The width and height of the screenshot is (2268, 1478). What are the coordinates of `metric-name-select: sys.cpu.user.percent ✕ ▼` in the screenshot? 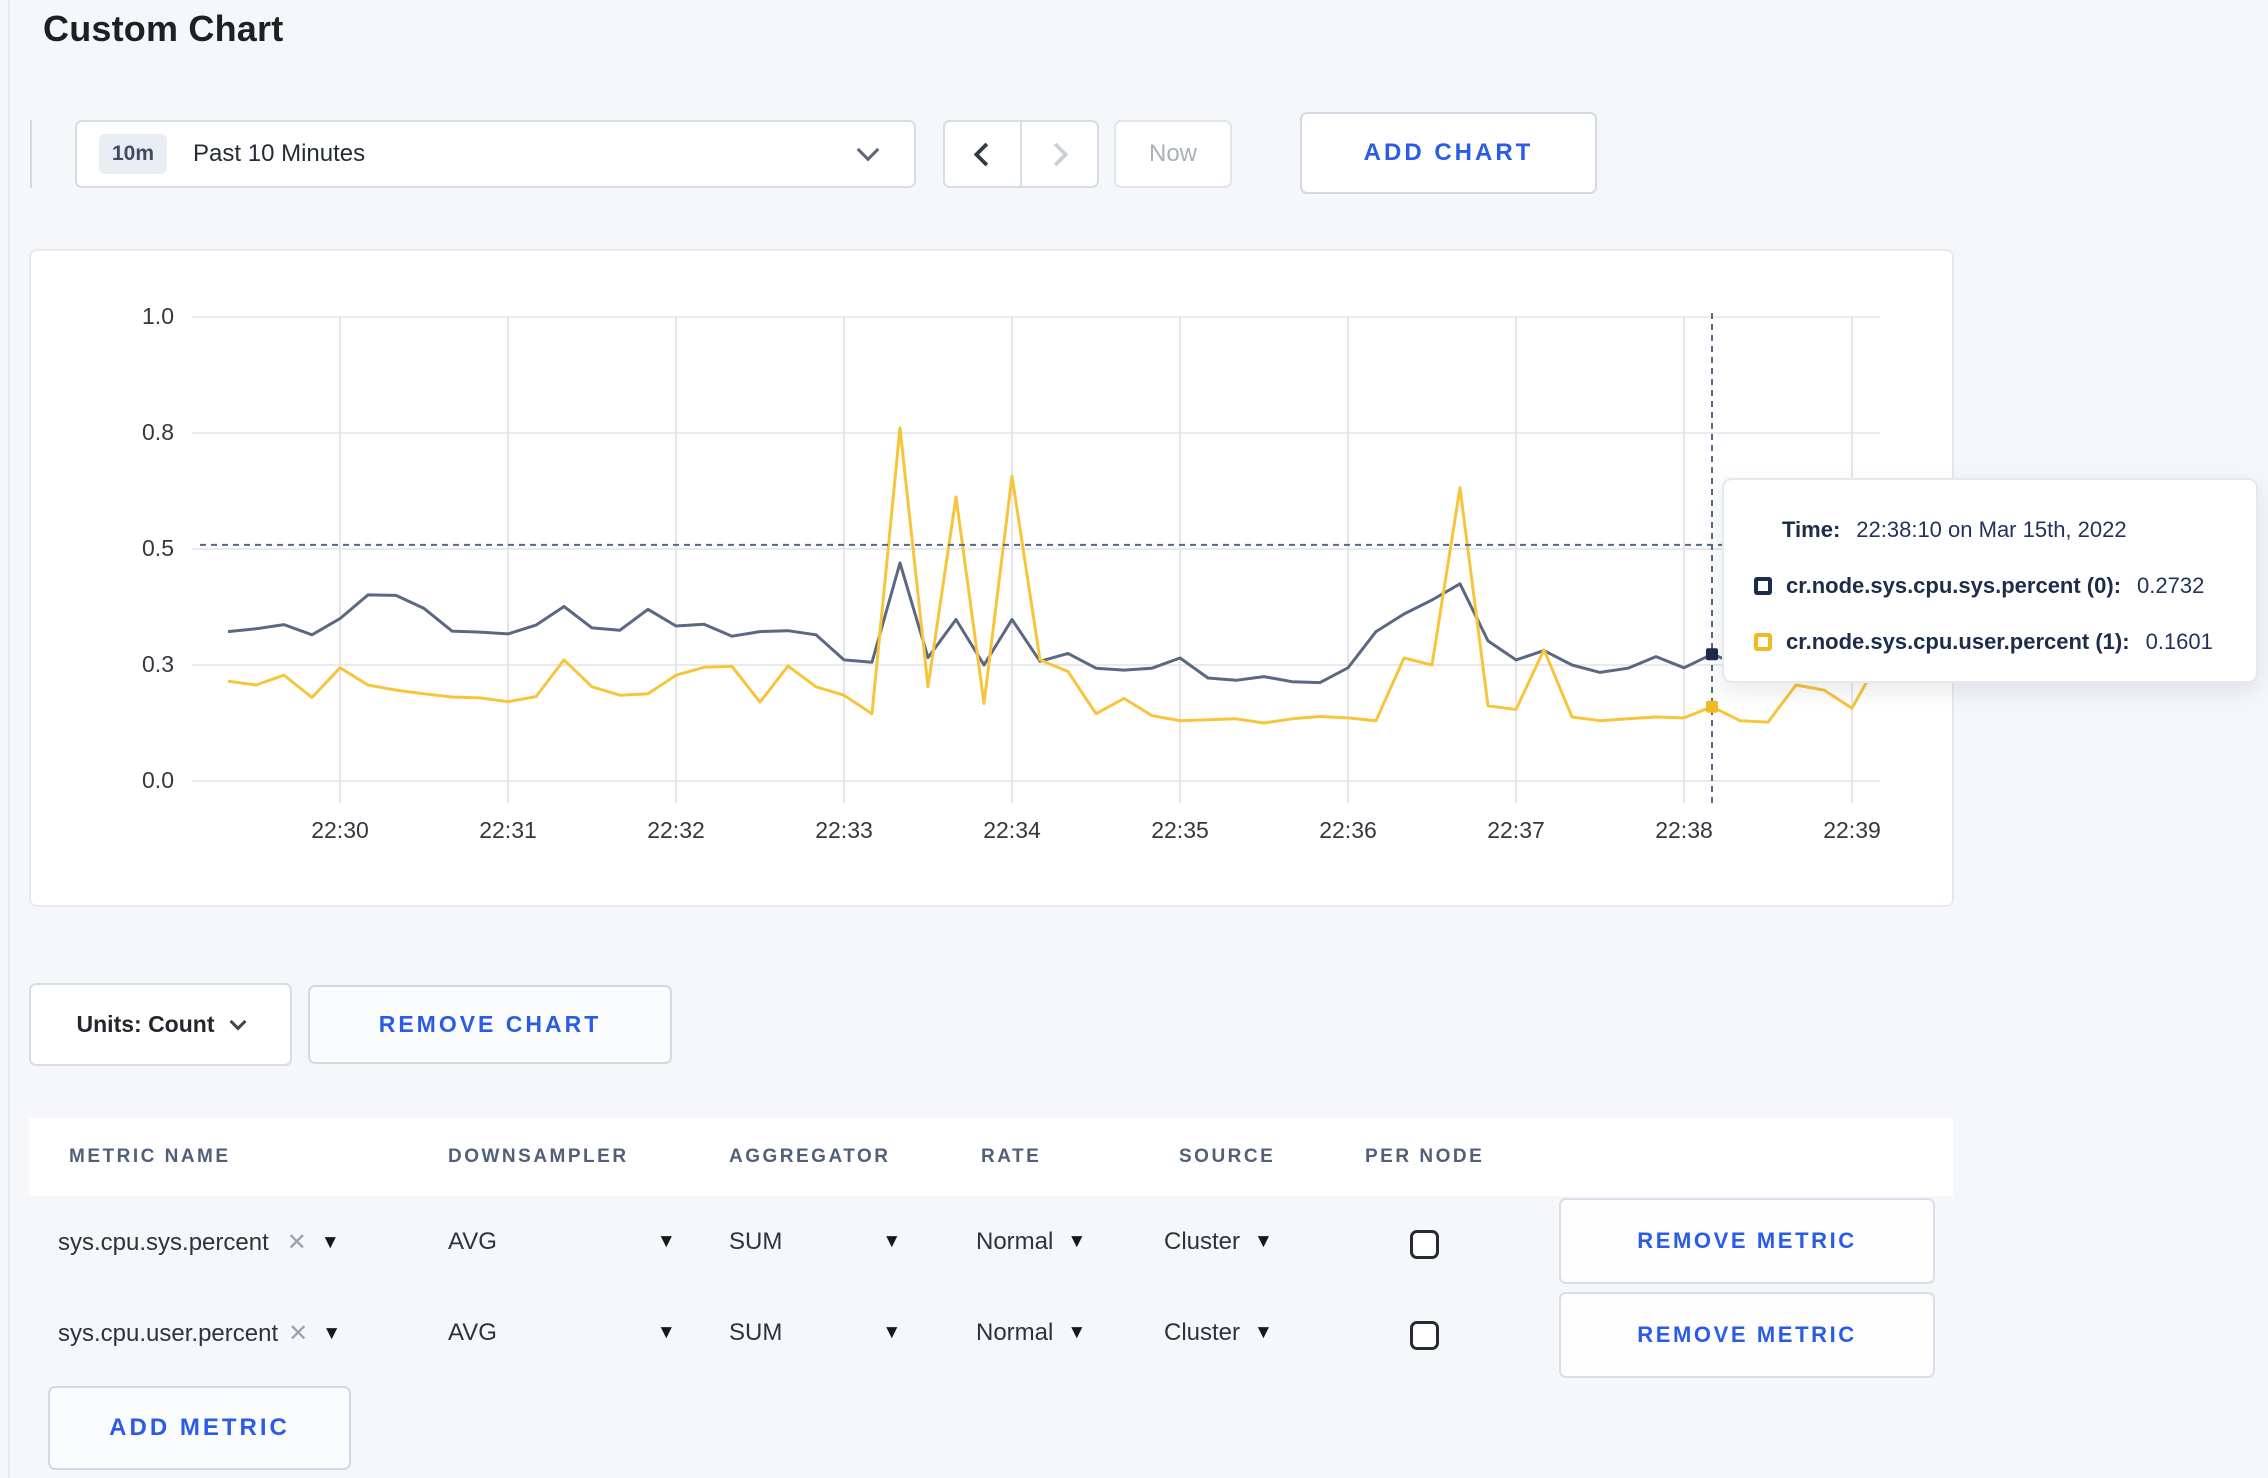 It's located at (199, 1333).